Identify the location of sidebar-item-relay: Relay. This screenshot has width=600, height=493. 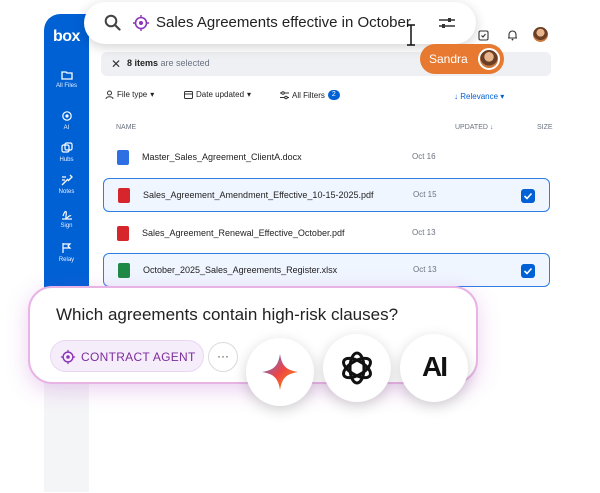
(66, 252).